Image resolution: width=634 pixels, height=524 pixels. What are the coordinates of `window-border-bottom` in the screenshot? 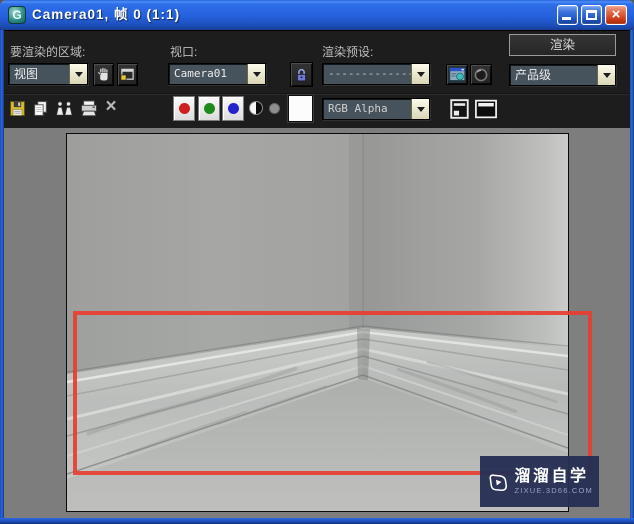 It's located at (317, 521).